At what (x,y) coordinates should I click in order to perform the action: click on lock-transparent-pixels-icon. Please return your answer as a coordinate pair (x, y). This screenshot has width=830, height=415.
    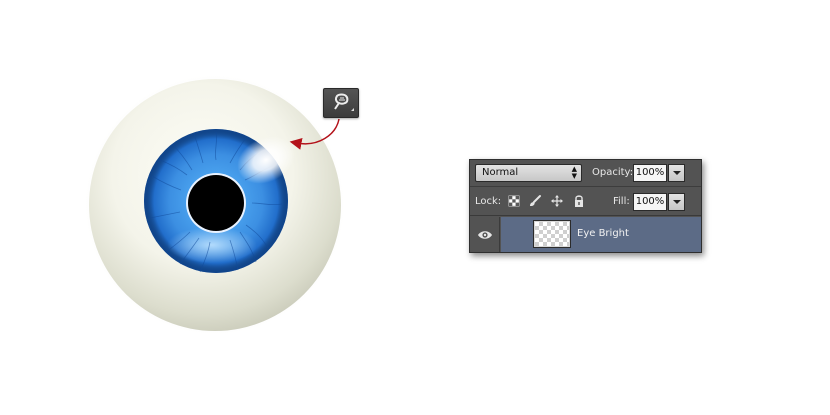
    Looking at the image, I should click on (514, 201).